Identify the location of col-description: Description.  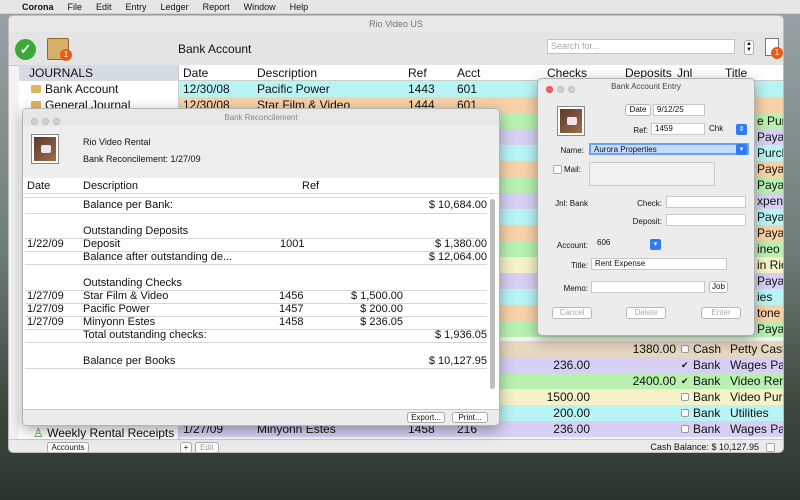
(287, 73).